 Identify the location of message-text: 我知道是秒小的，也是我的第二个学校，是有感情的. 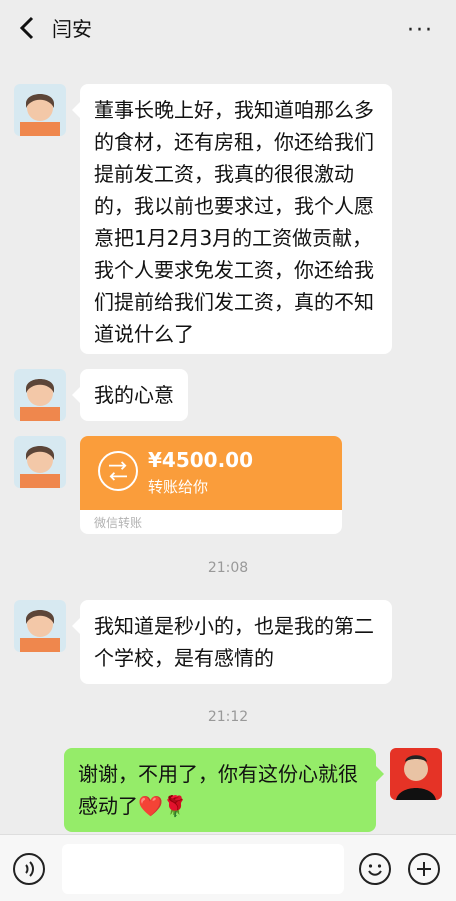
(234, 642).